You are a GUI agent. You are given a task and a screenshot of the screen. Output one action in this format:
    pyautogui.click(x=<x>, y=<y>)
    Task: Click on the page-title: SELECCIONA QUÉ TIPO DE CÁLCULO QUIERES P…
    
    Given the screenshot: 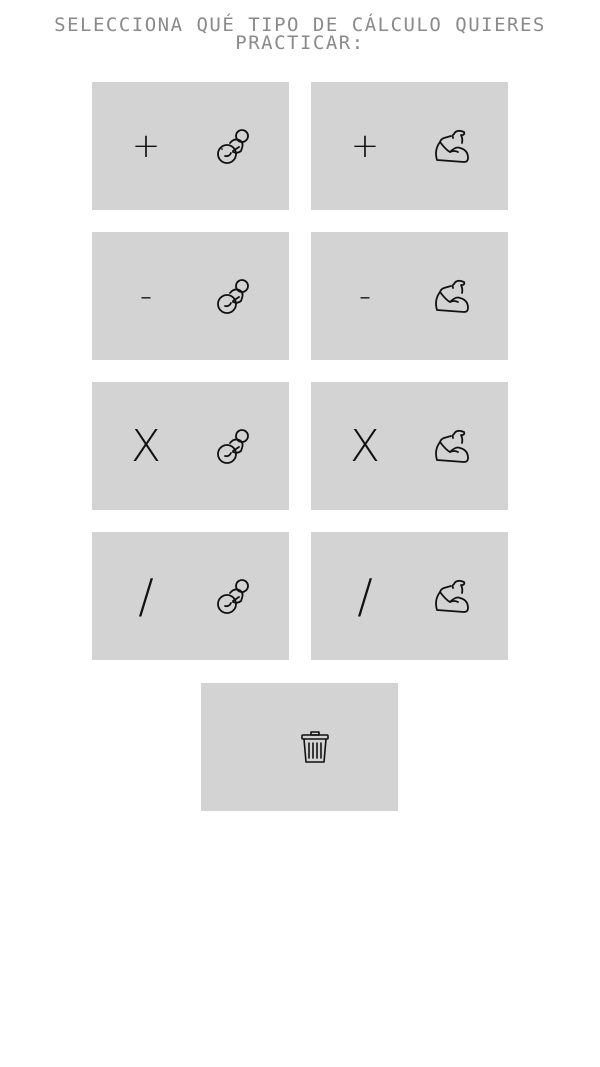 What is the action you would take?
    pyautogui.click(x=300, y=35)
    